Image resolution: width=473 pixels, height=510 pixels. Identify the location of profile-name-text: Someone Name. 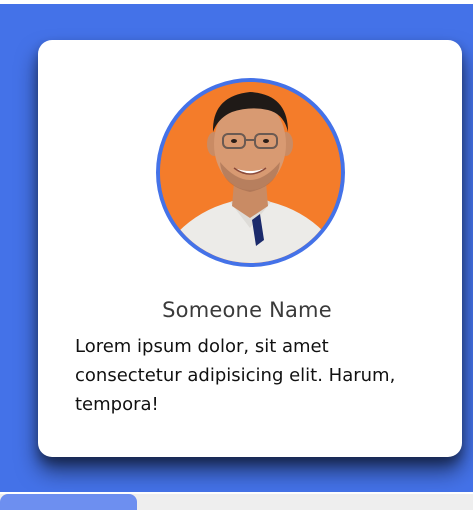
(247, 310).